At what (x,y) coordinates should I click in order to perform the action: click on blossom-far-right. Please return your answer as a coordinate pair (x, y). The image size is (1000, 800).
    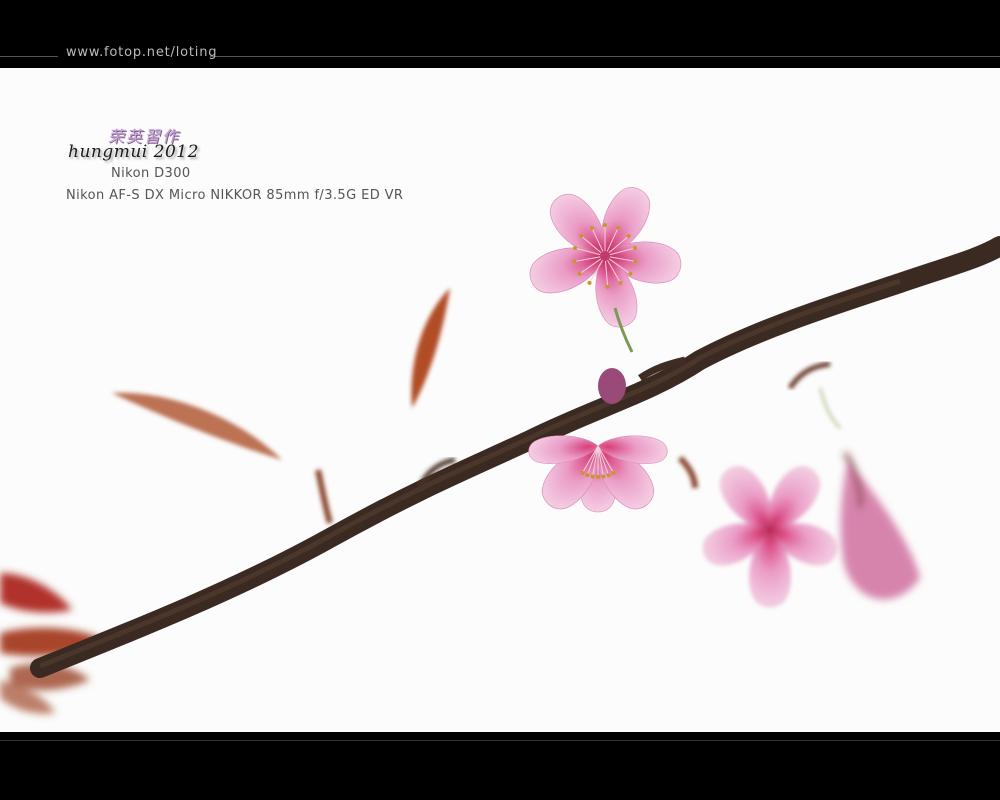
    Looking at the image, I should click on (880, 525).